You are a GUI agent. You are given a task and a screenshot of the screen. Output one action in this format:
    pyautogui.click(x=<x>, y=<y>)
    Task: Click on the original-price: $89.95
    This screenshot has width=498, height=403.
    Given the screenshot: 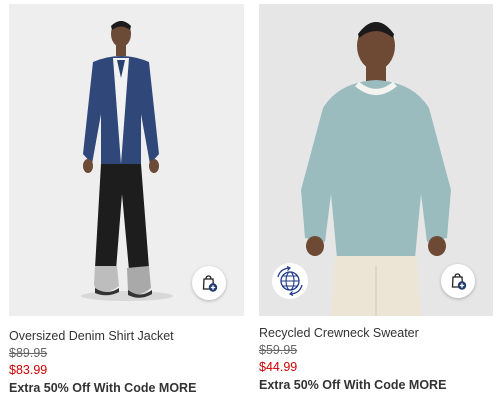 What is the action you would take?
    pyautogui.click(x=28, y=353)
    